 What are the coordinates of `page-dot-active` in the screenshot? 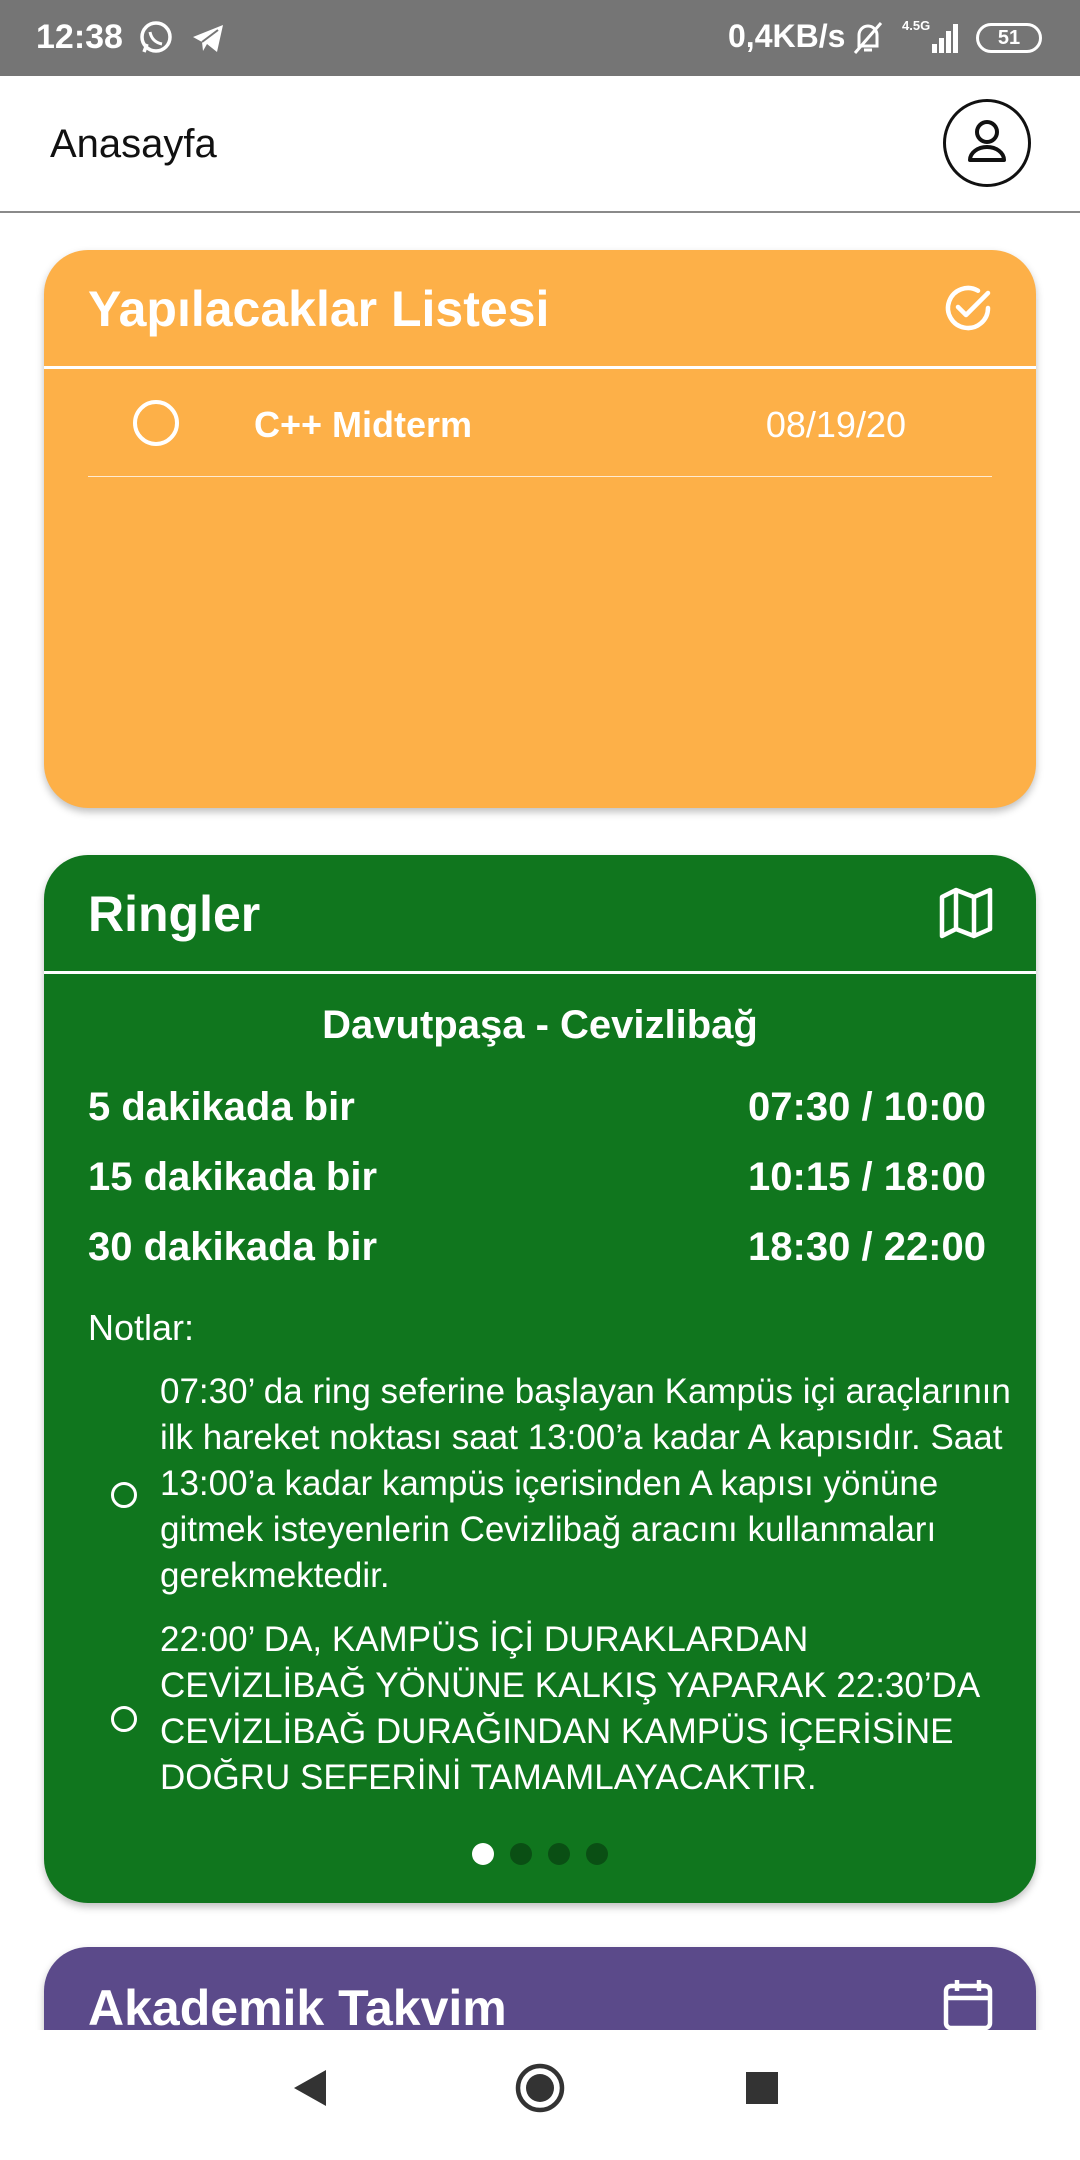 It's located at (483, 1854).